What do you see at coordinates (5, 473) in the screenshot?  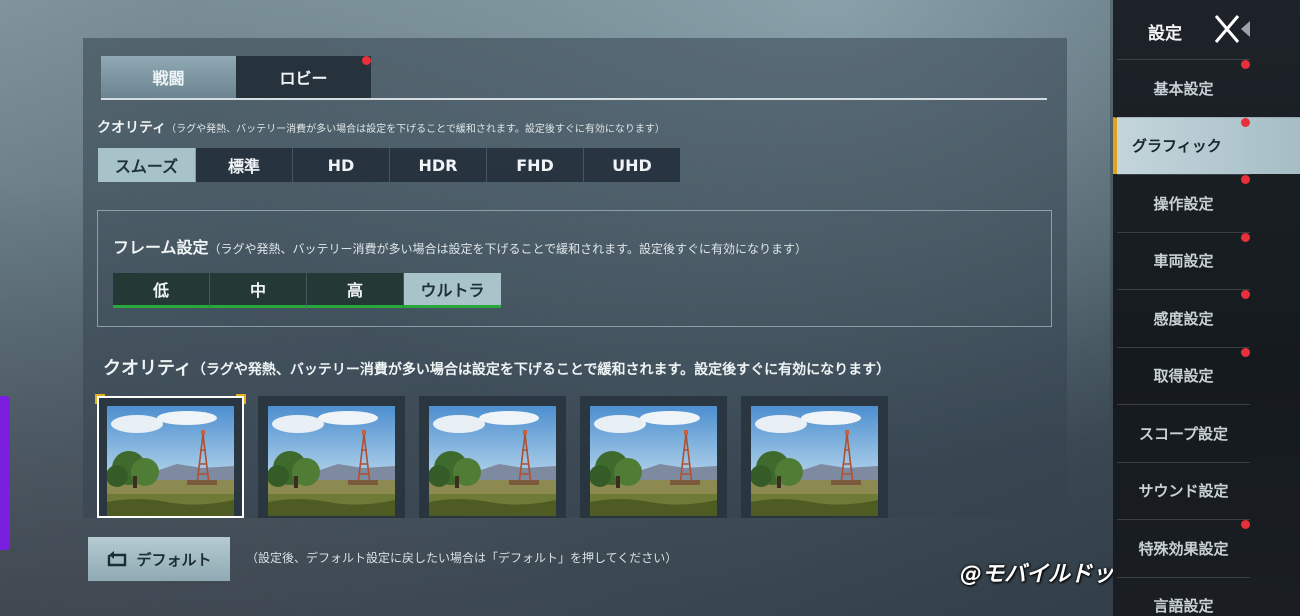 I see `edge-indicator` at bounding box center [5, 473].